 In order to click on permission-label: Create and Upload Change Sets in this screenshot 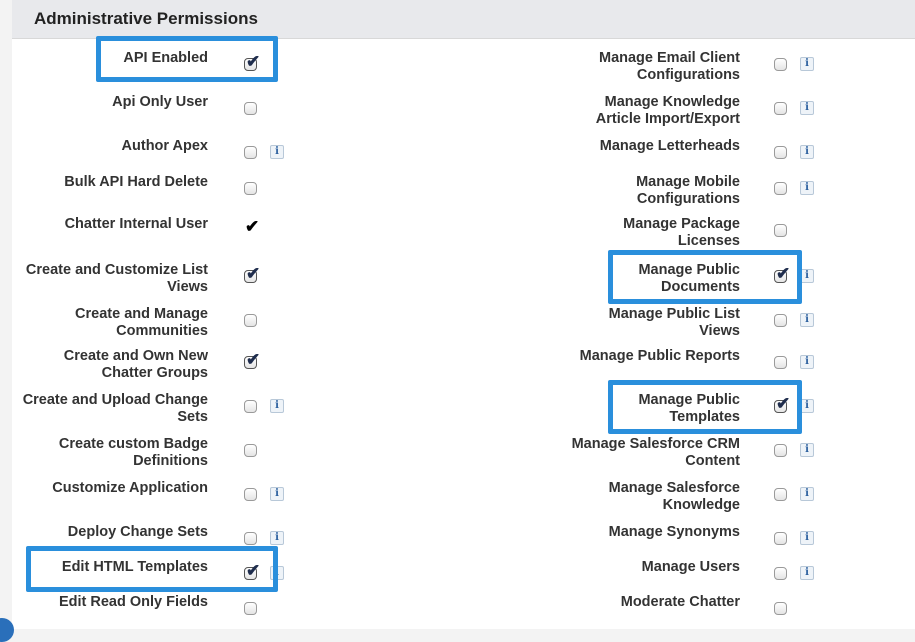, I will do `click(115, 408)`.